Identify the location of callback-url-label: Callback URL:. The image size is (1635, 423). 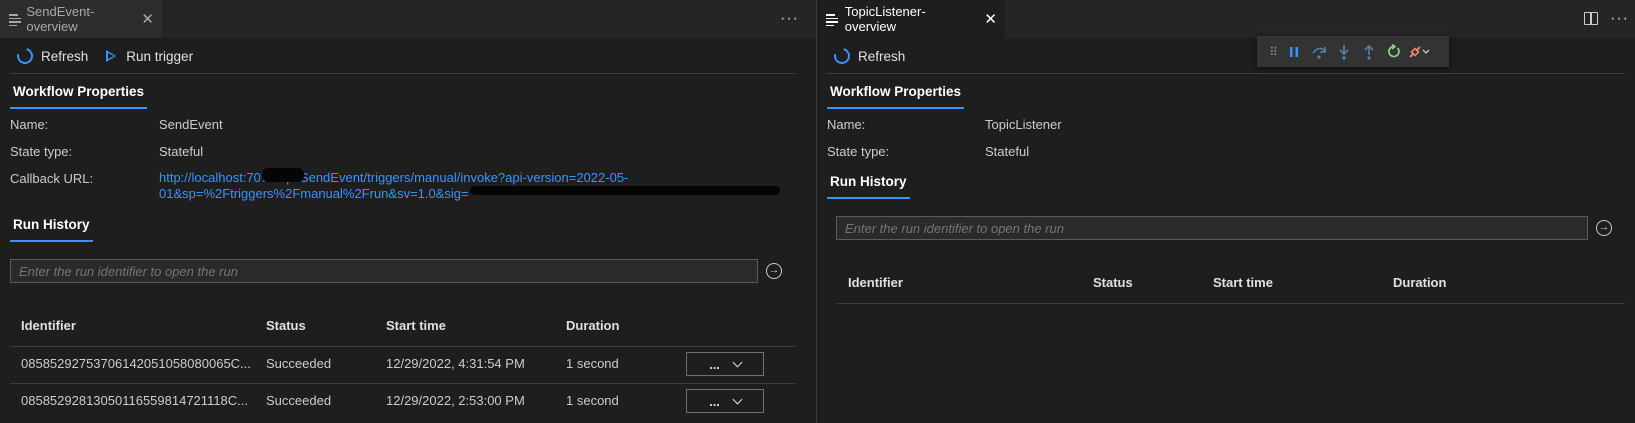
(52, 178).